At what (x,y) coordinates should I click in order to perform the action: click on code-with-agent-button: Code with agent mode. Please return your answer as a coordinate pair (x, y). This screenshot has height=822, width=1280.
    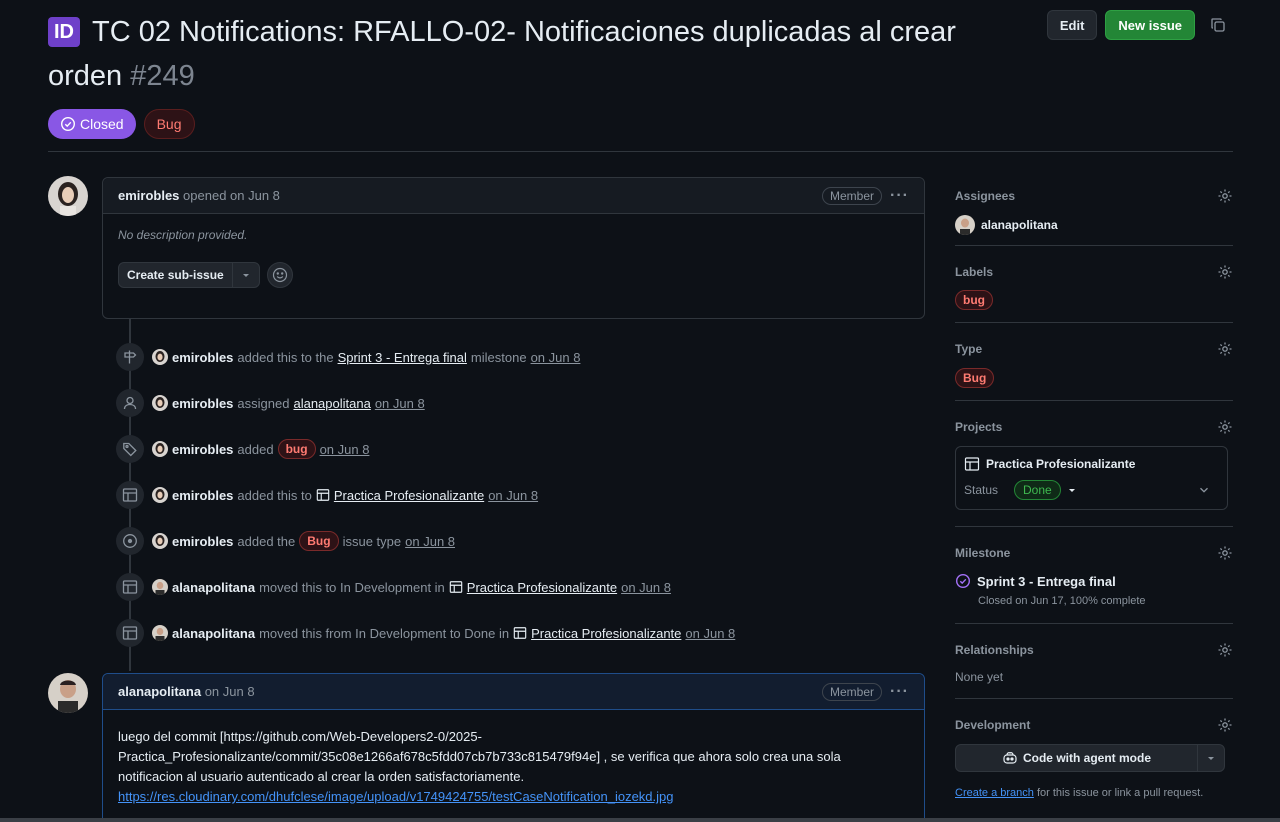
    Looking at the image, I should click on (1090, 758).